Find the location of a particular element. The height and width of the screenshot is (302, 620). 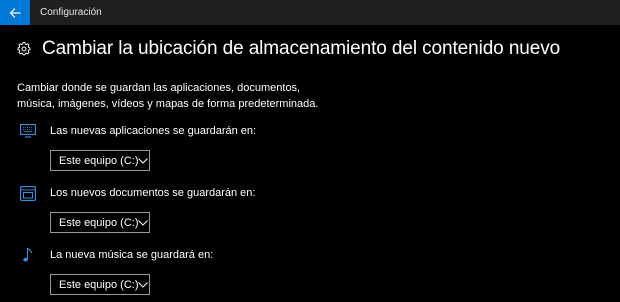

documents-location-label: Los nuevos documentos se guardarán en: is located at coordinates (153, 193).